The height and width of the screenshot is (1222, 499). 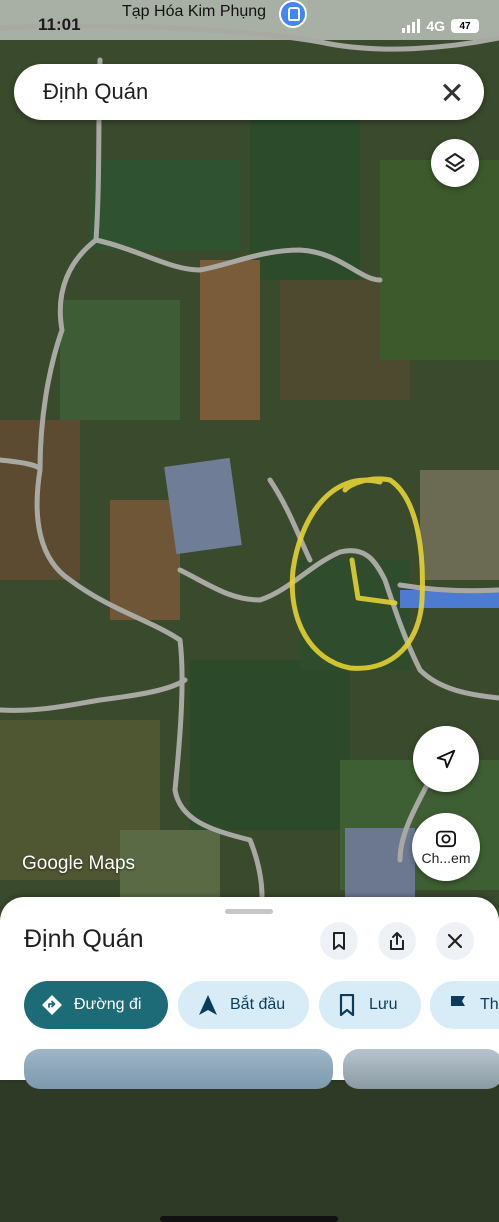 What do you see at coordinates (249, 911) in the screenshot?
I see `sheet-drag-handle` at bounding box center [249, 911].